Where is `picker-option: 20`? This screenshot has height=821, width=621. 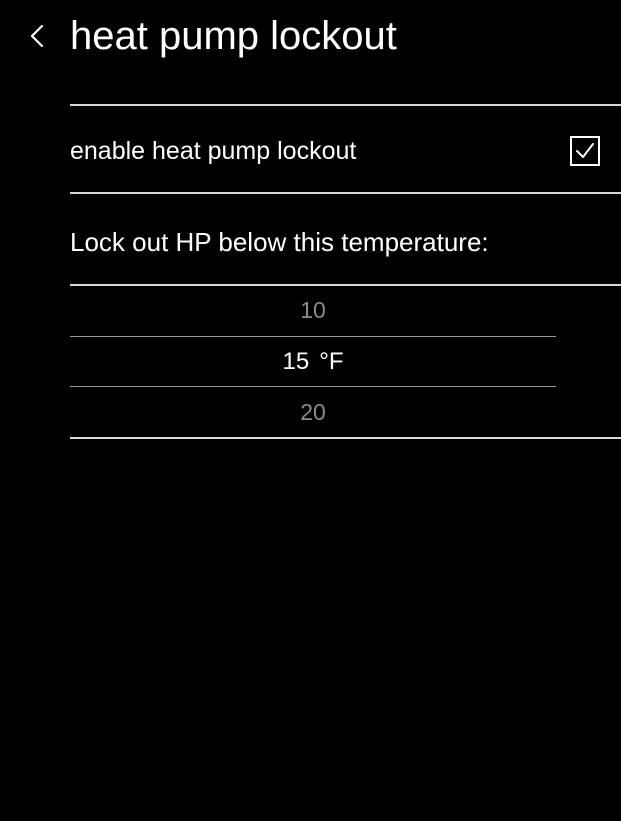
picker-option: 20 is located at coordinates (313, 412).